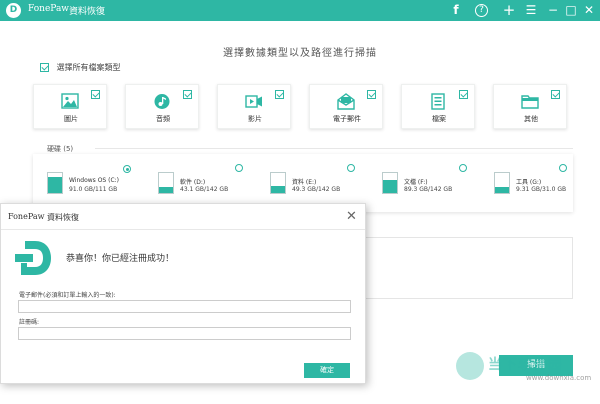  What do you see at coordinates (456, 10) in the screenshot?
I see `facebook-icon: f` at bounding box center [456, 10].